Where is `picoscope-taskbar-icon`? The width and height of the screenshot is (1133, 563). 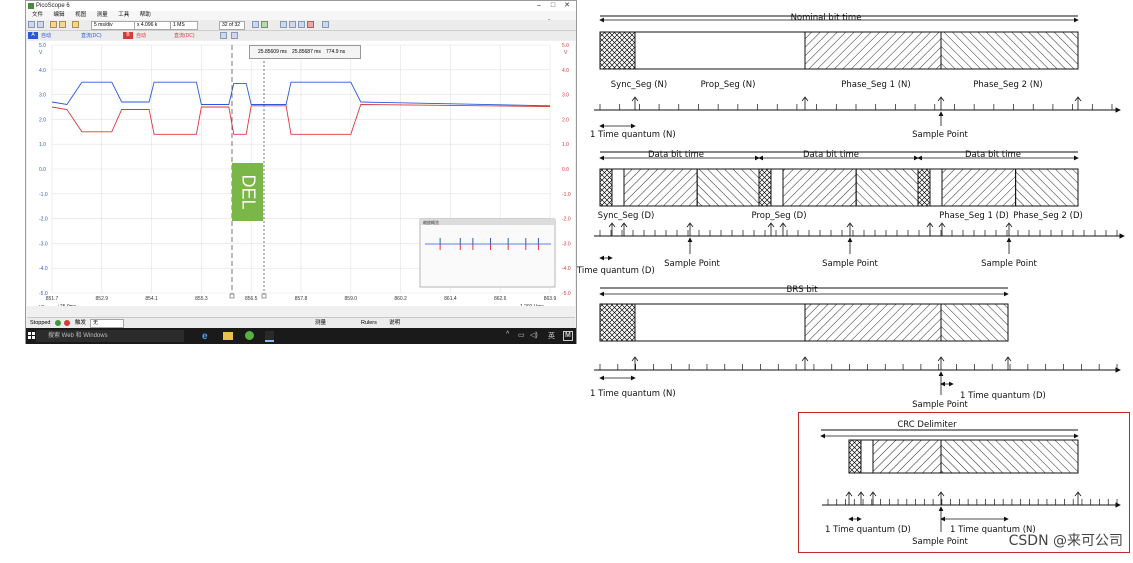
picoscope-taskbar-icon is located at coordinates (269, 336).